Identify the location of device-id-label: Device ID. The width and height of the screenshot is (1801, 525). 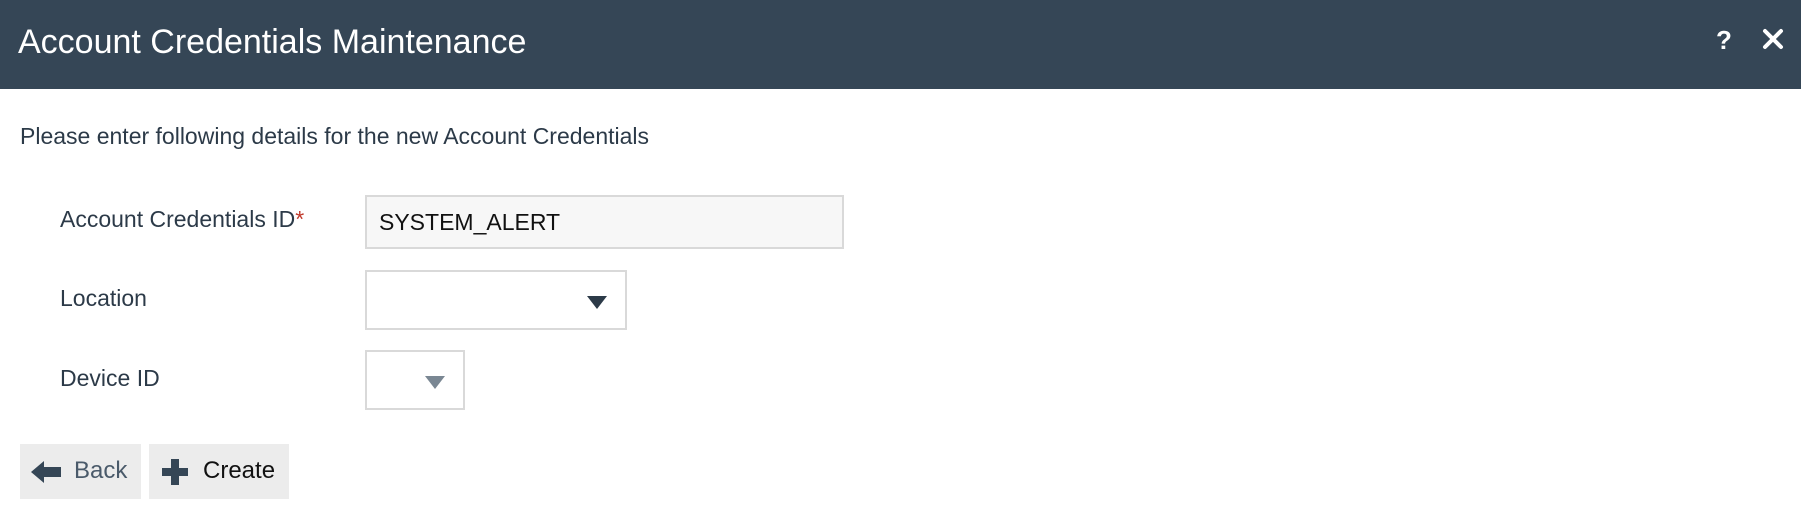
(110, 378).